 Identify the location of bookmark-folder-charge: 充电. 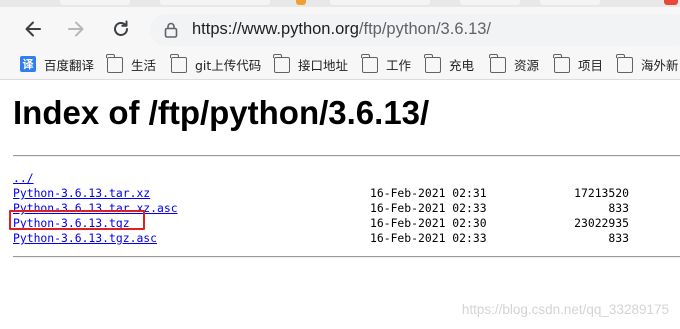
(449, 63).